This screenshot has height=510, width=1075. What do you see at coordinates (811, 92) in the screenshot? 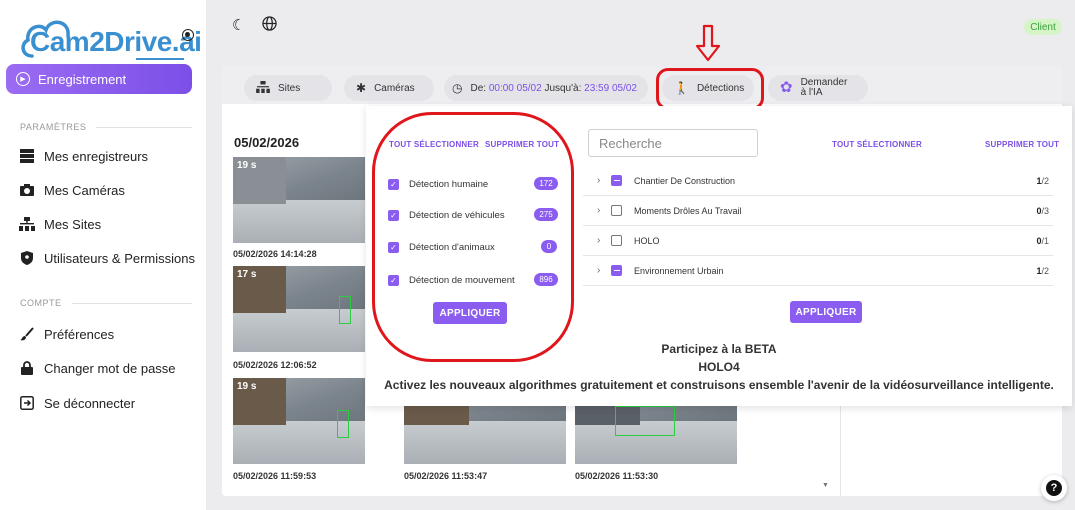
I see `ask-ai-line2: à l'IA` at bounding box center [811, 92].